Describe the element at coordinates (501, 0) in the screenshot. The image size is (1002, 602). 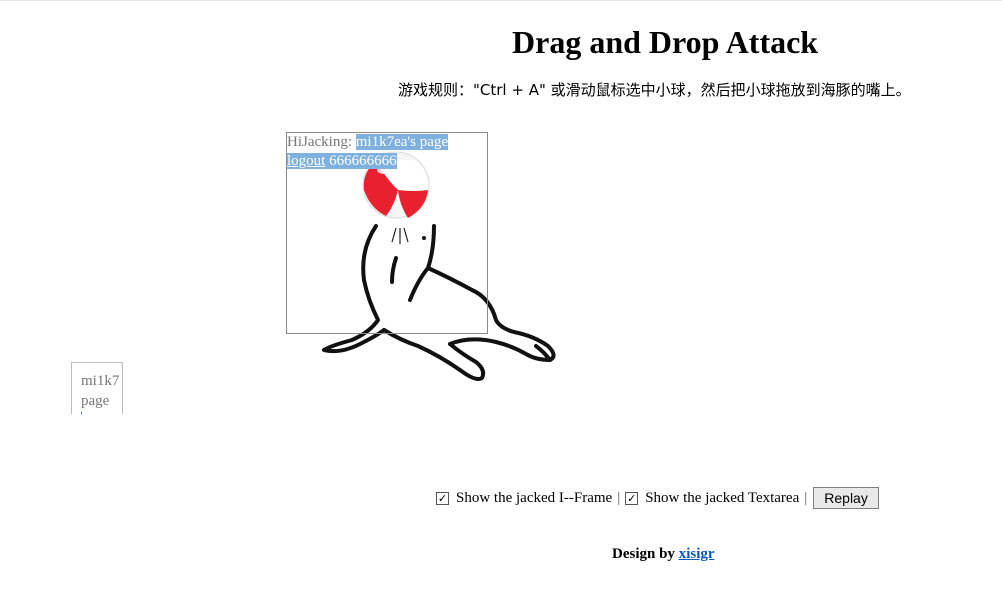
I see `top-border` at that location.